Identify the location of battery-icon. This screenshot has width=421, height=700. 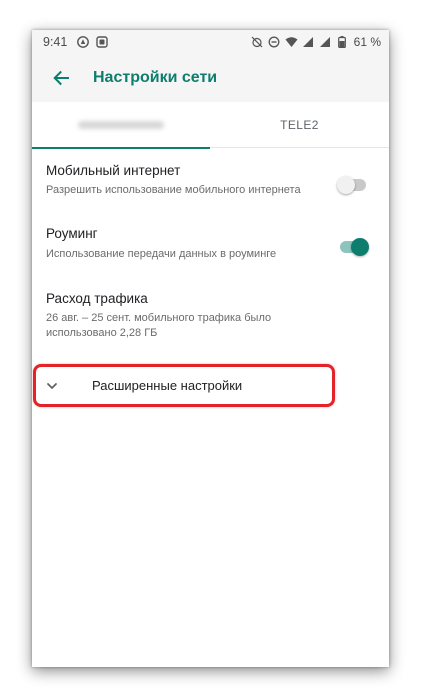
(342, 42).